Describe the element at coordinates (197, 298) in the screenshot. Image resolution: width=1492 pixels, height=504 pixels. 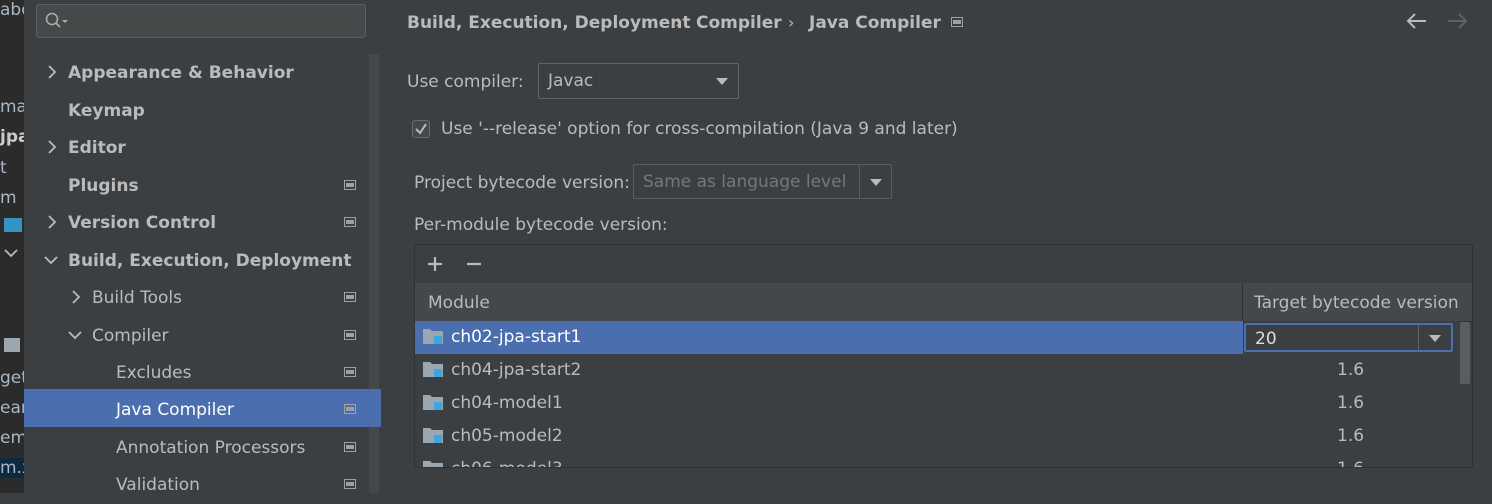
I see `tree-item-build-tools: Build Tools` at that location.